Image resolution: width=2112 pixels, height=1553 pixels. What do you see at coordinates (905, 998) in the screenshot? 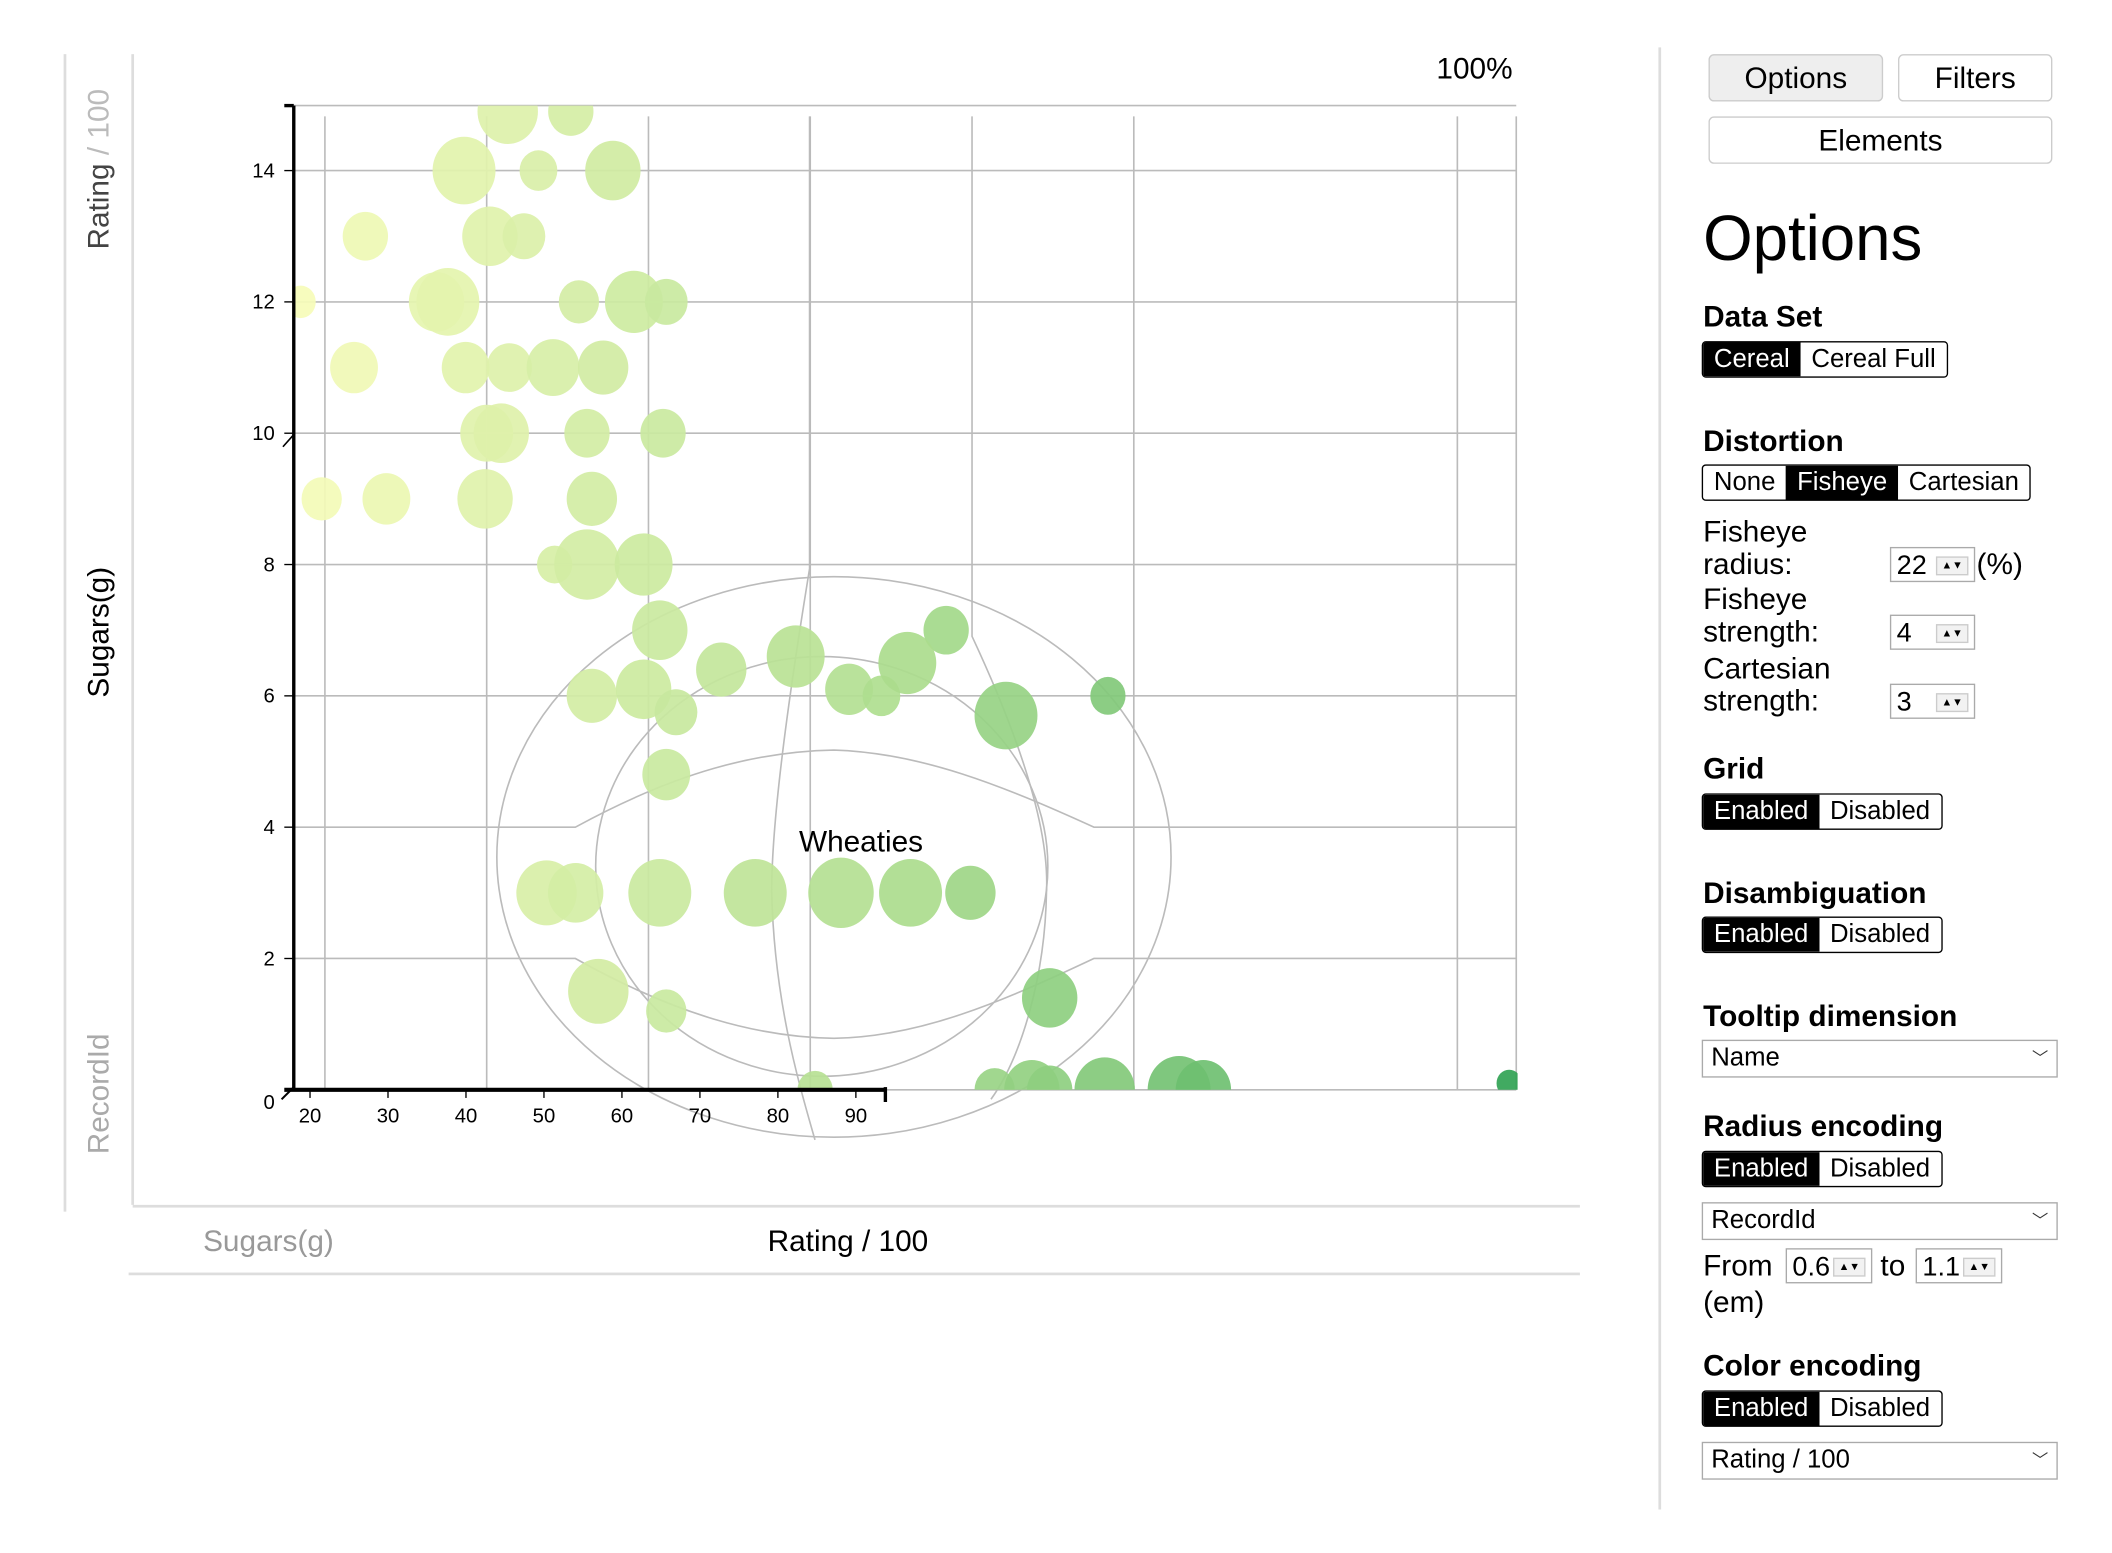
I see `lens-grid-curve` at bounding box center [905, 998].